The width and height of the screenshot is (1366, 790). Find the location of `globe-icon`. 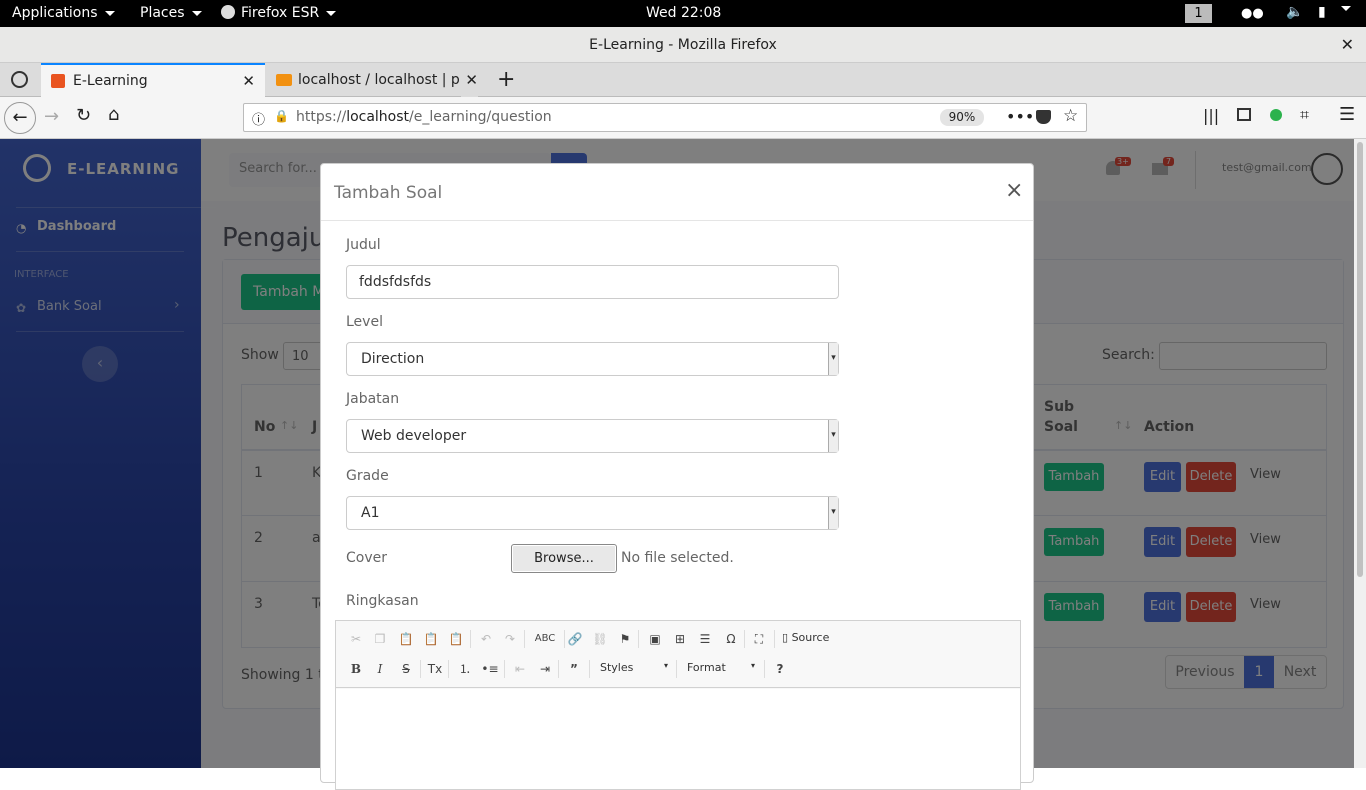

globe-icon is located at coordinates (19, 79).